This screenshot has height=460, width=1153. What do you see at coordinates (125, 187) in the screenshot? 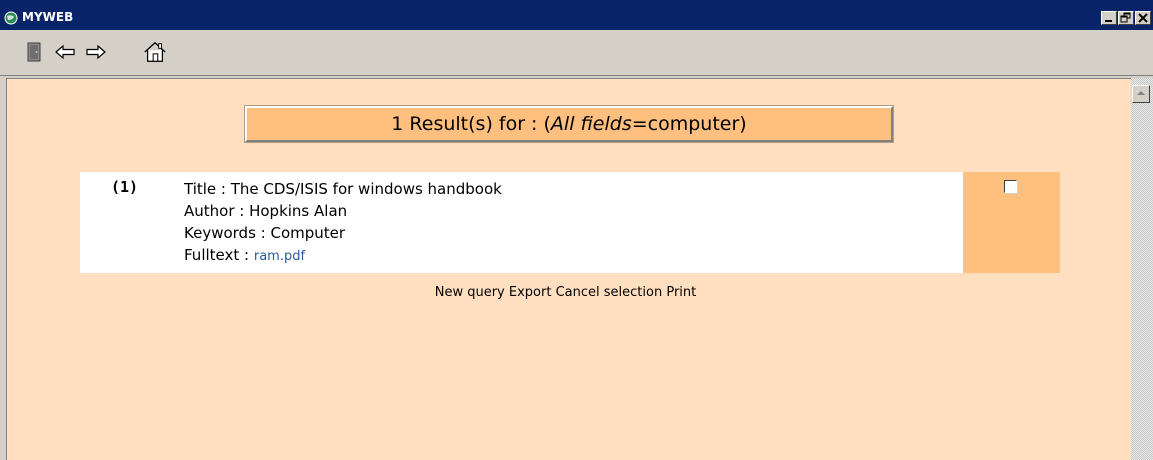
I see `record-number: (1)` at bounding box center [125, 187].